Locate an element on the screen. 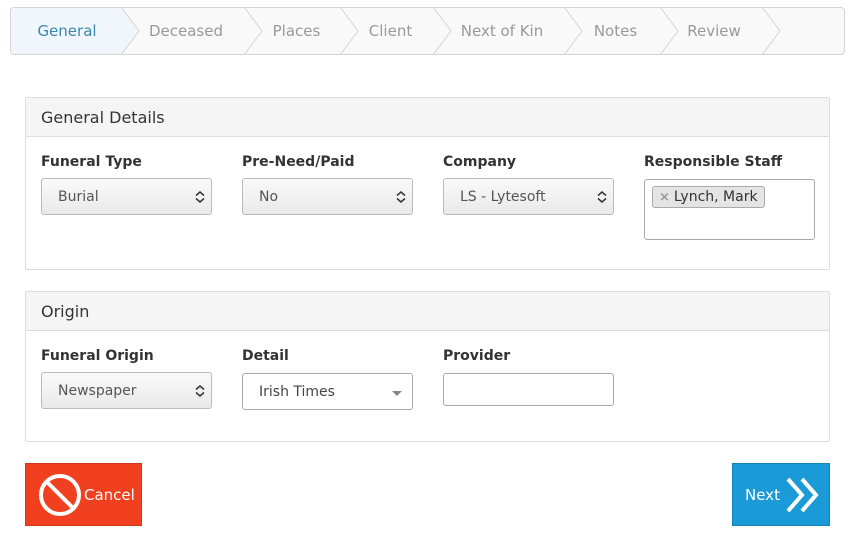 This screenshot has height=550, width=855. tab-general: General is located at coordinates (67, 31).